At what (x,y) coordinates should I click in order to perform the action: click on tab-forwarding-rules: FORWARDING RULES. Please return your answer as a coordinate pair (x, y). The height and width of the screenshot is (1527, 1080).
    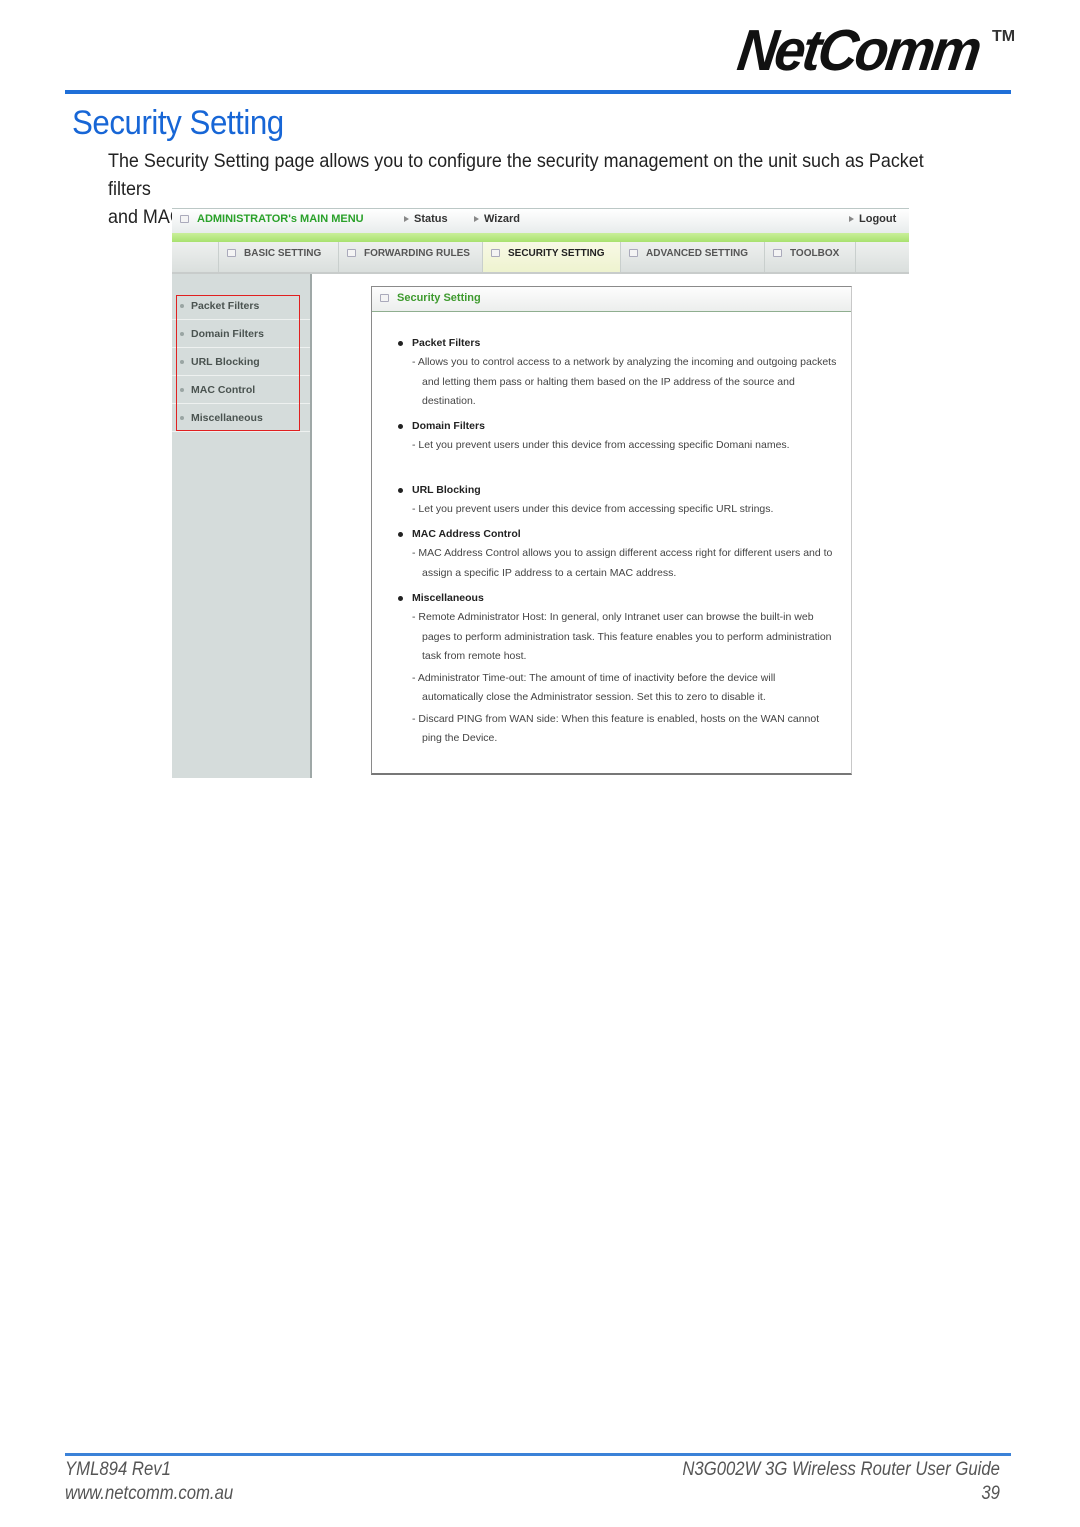
    Looking at the image, I should click on (410, 257).